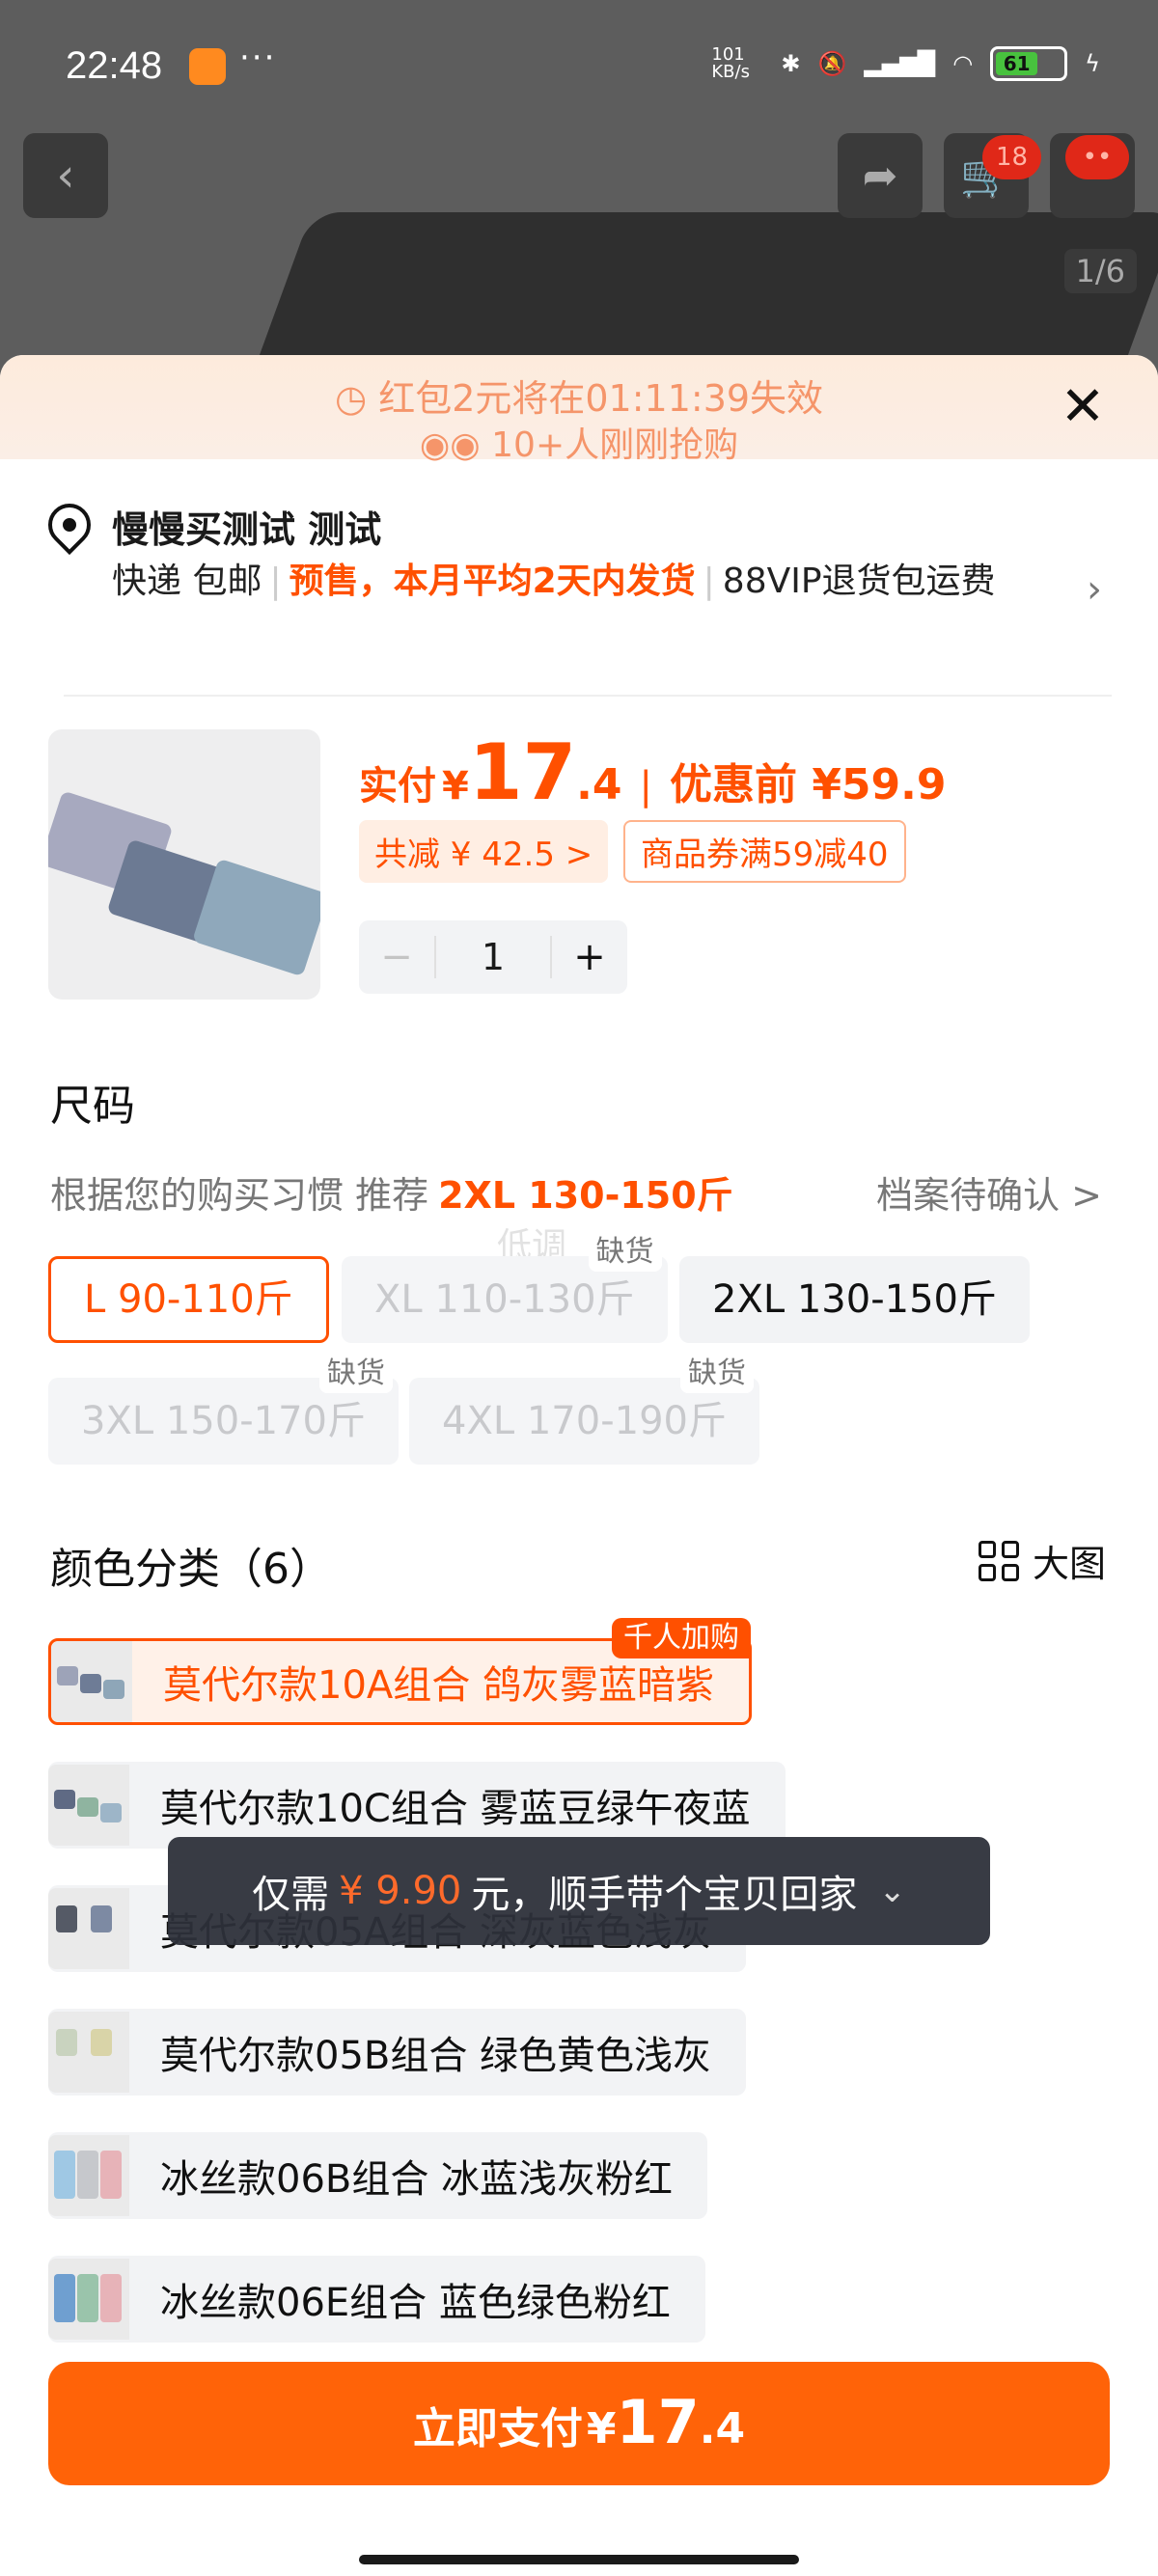 The width and height of the screenshot is (1158, 2576). I want to click on status-bar: 22:48 ··· 101 KB/s ✱ 🔕 ▂▄▆█ ◠ 61 ϟ, so click(579, 67).